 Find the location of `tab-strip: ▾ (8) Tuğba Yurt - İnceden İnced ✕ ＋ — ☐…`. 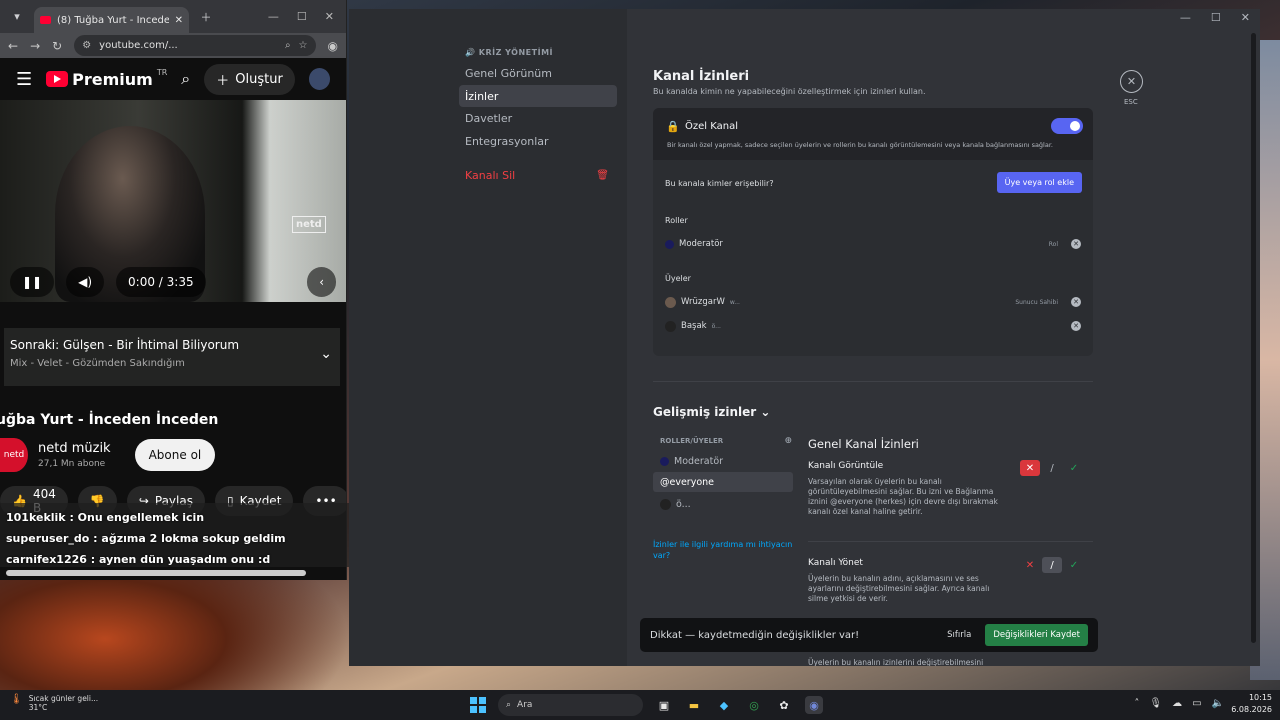

tab-strip: ▾ (8) Tuğba Yurt - İnceden İnced ✕ ＋ — ☐… is located at coordinates (173, 16).